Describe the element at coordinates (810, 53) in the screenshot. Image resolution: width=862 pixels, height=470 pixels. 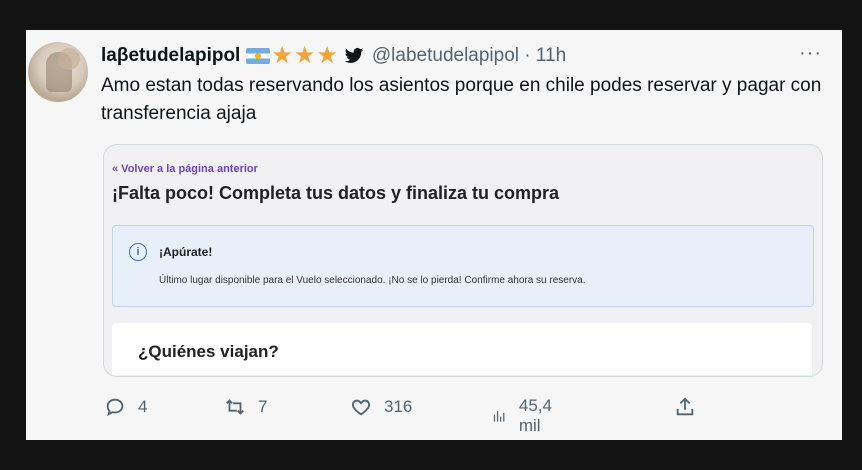
I see `more-options-button: ···` at that location.